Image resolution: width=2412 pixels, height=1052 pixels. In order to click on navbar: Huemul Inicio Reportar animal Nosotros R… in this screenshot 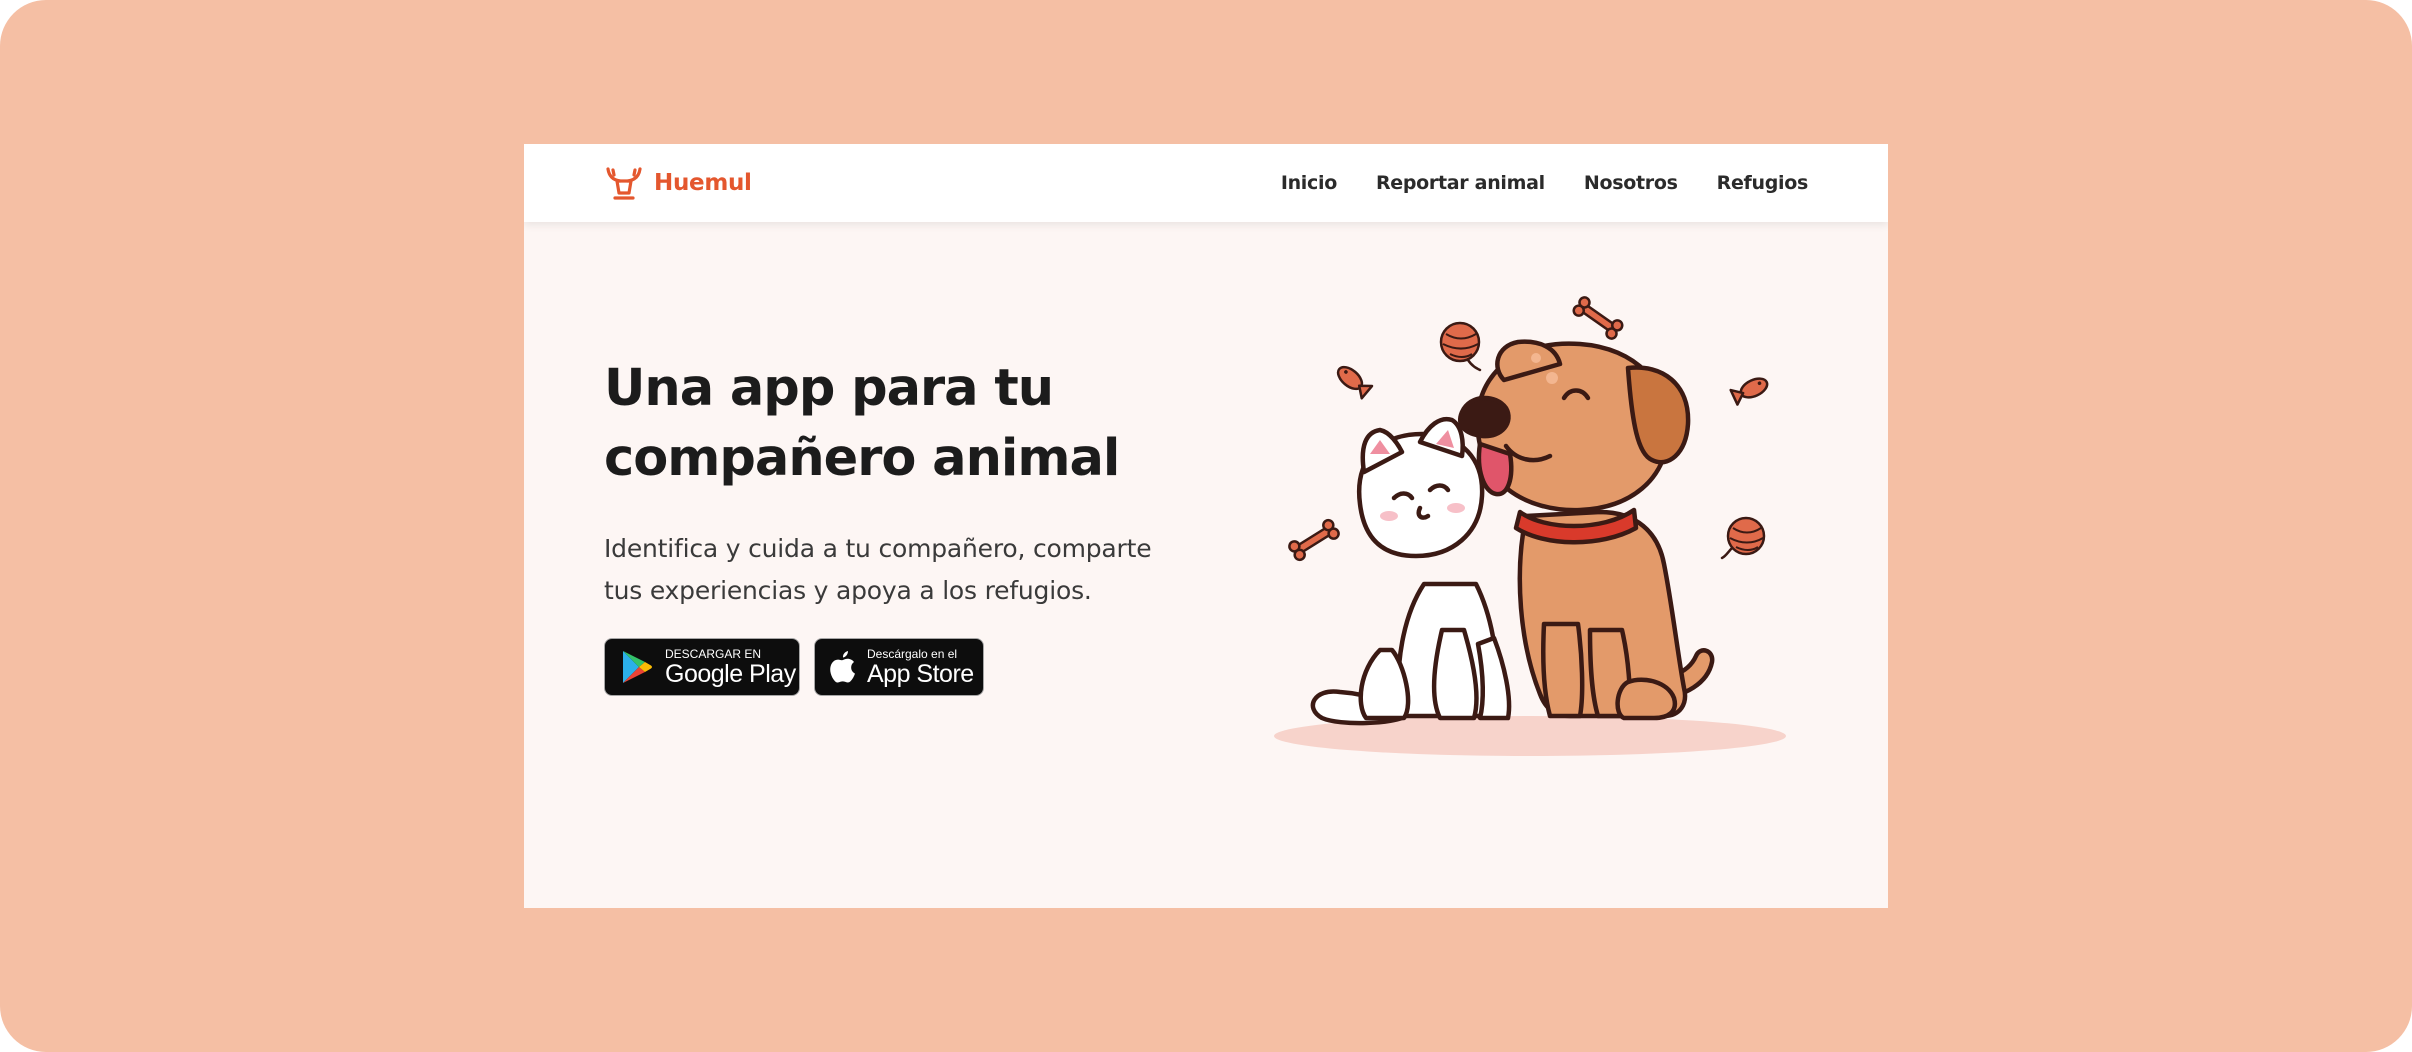, I will do `click(1206, 183)`.